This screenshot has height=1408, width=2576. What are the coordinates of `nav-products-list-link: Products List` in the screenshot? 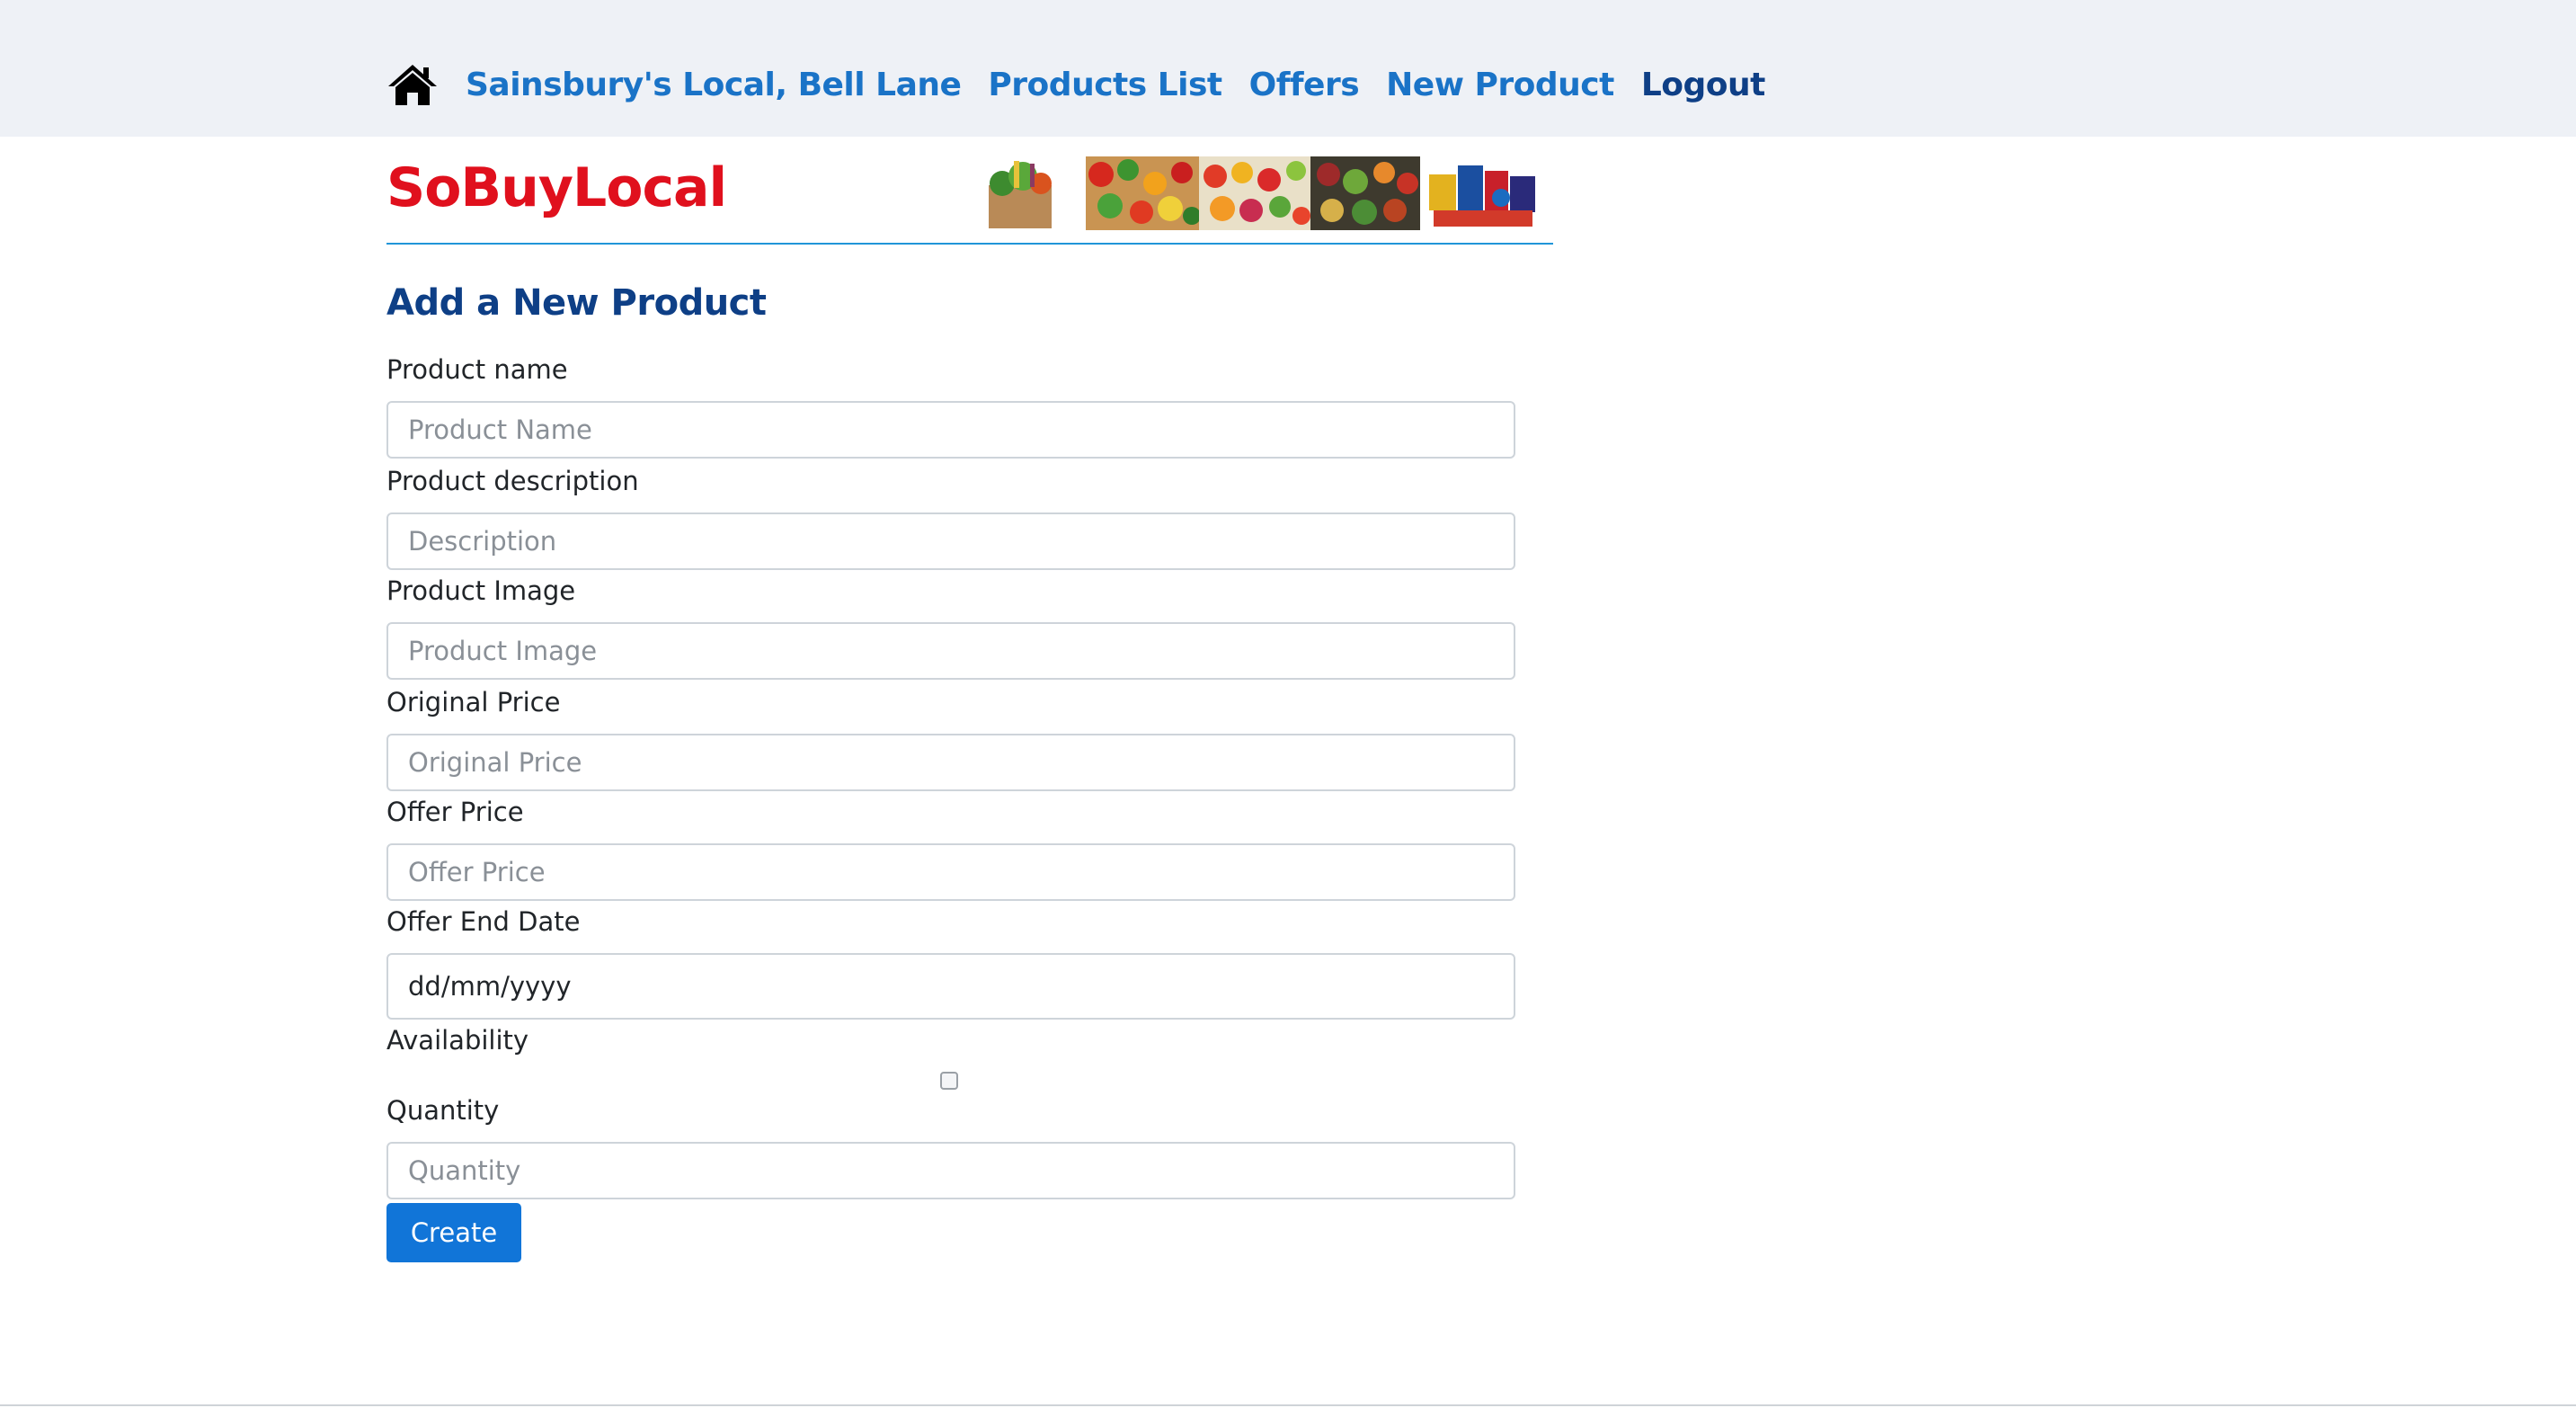 It's located at (1105, 85).